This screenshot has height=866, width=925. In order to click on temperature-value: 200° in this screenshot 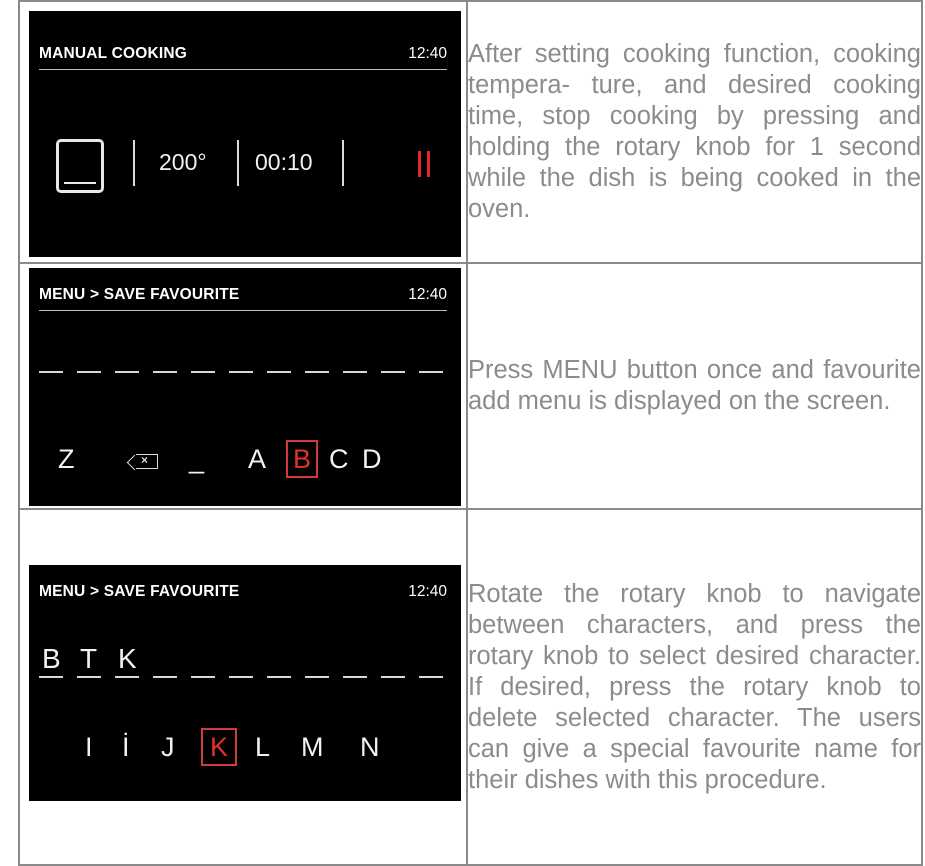, I will do `click(183, 161)`.